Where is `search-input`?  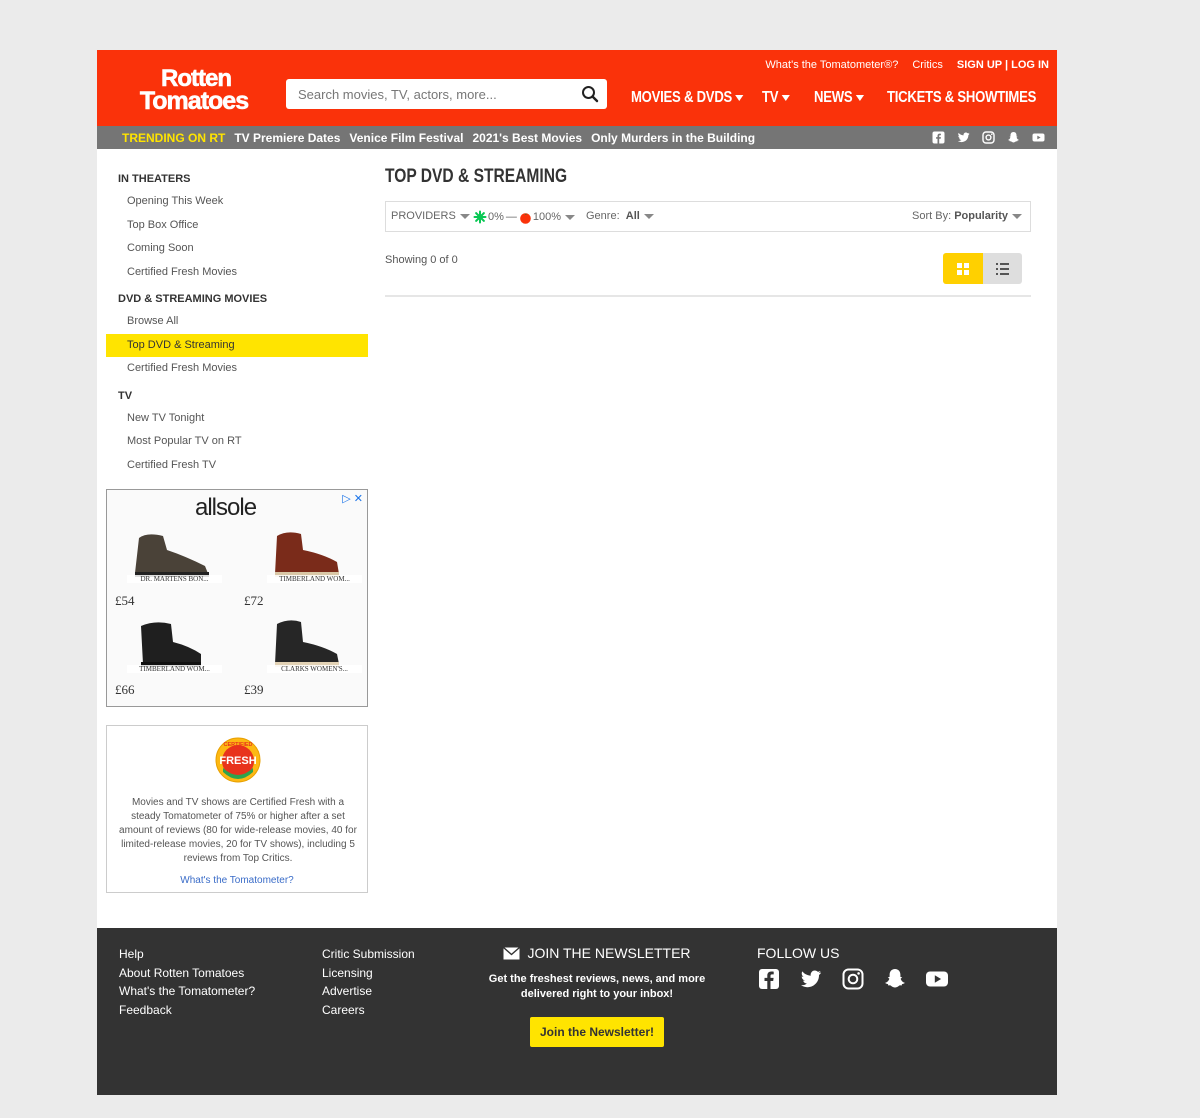
search-input is located at coordinates (428, 94).